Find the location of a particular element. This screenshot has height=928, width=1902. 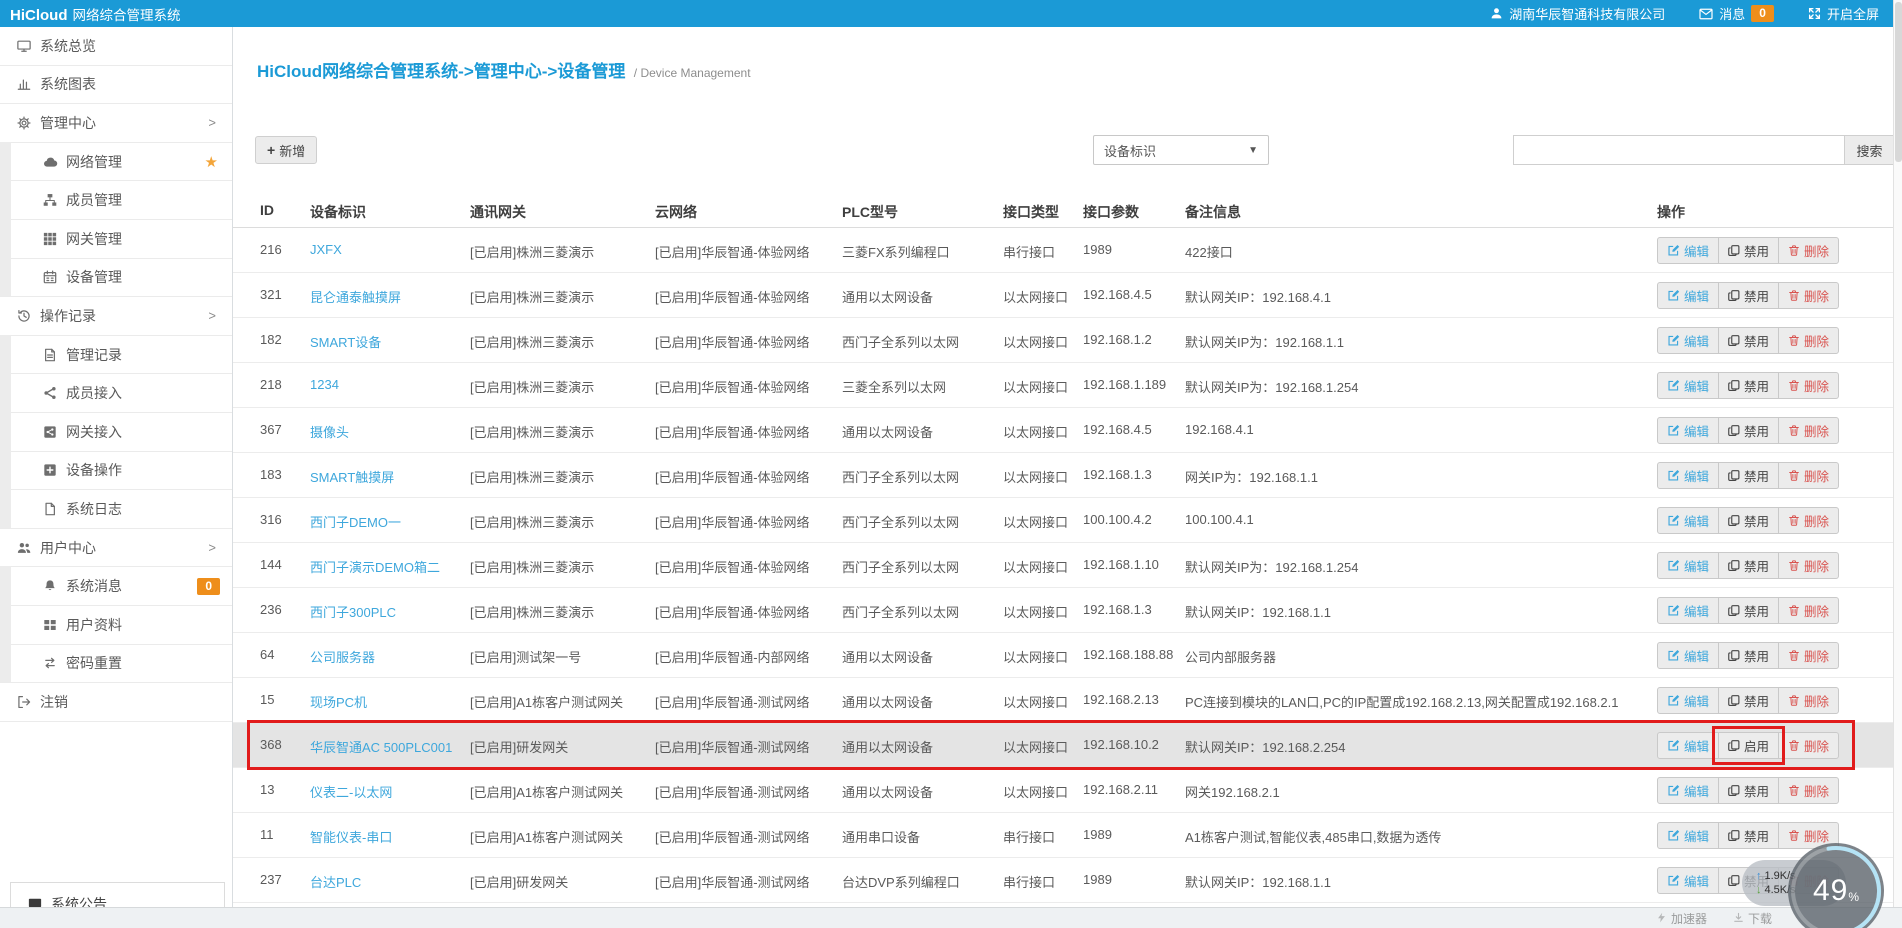

cell-name: 西门子DEMO一 is located at coordinates (355, 521).